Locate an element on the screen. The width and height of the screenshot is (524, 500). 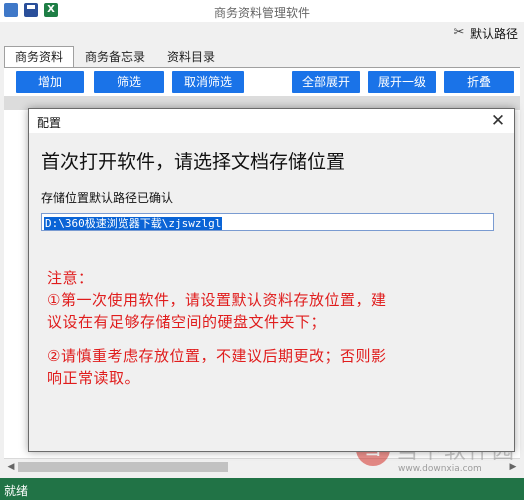
tab-business-data: 商务资料 is located at coordinates (39, 57).